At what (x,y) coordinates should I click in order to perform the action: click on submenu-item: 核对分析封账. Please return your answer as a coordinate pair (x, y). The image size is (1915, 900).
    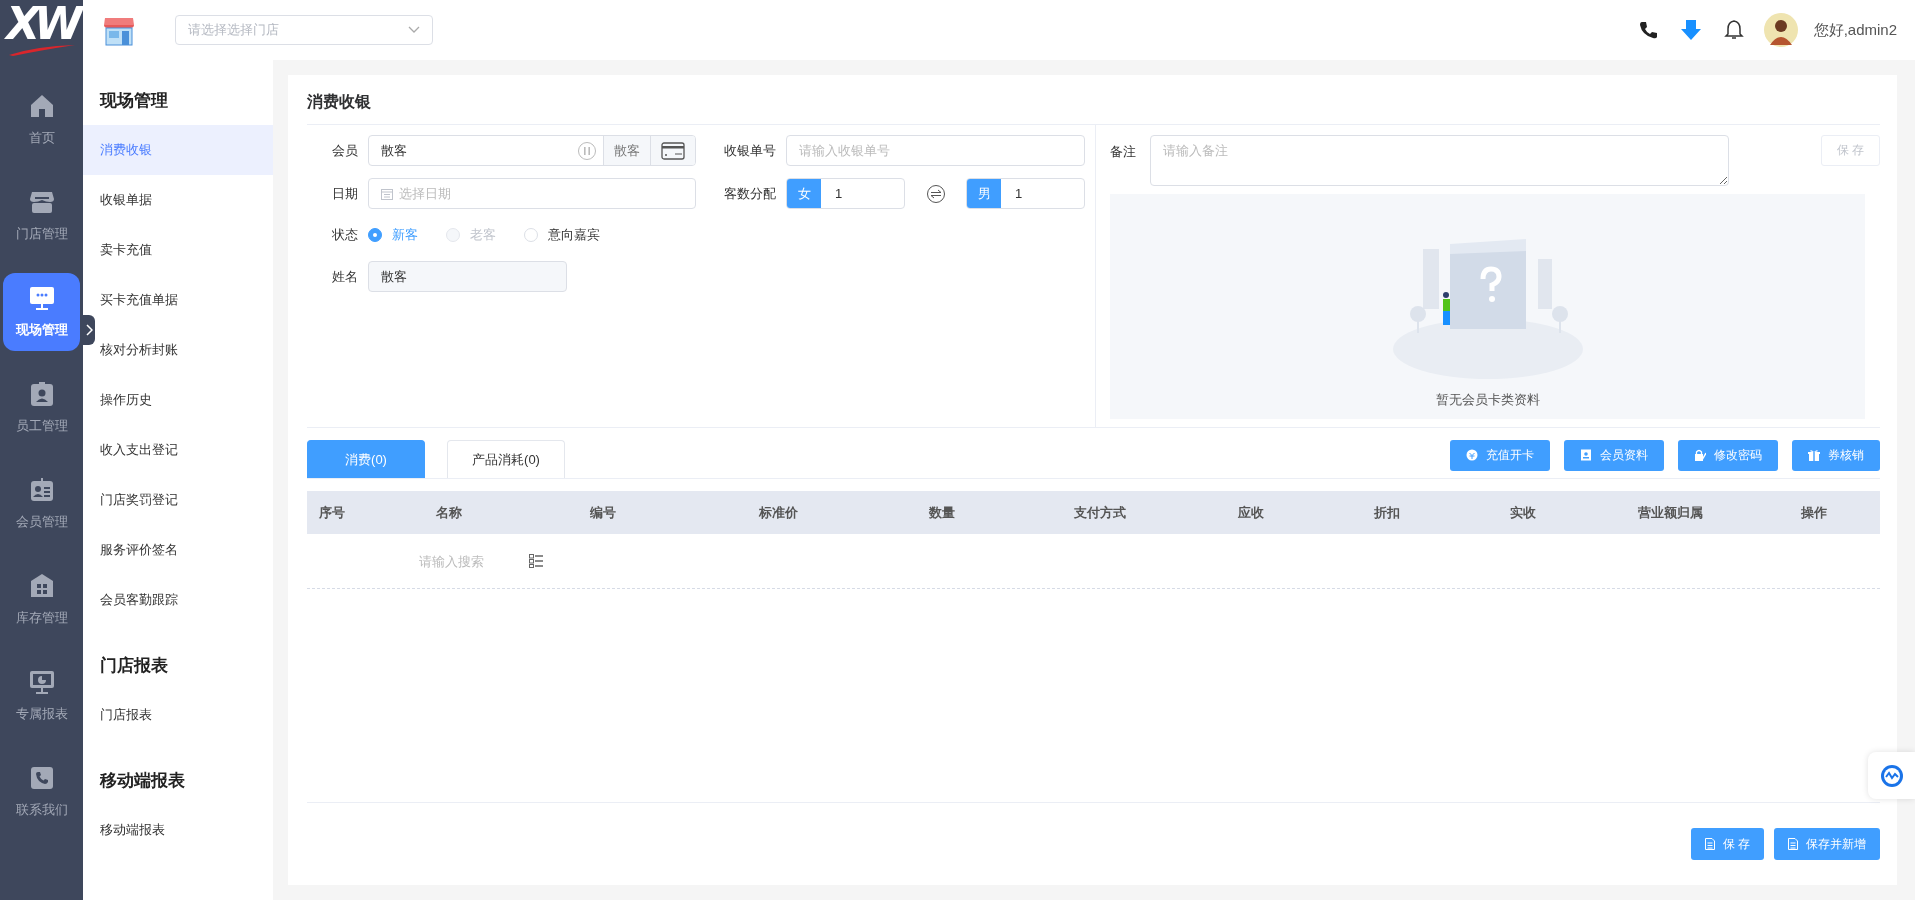
    Looking at the image, I should click on (178, 350).